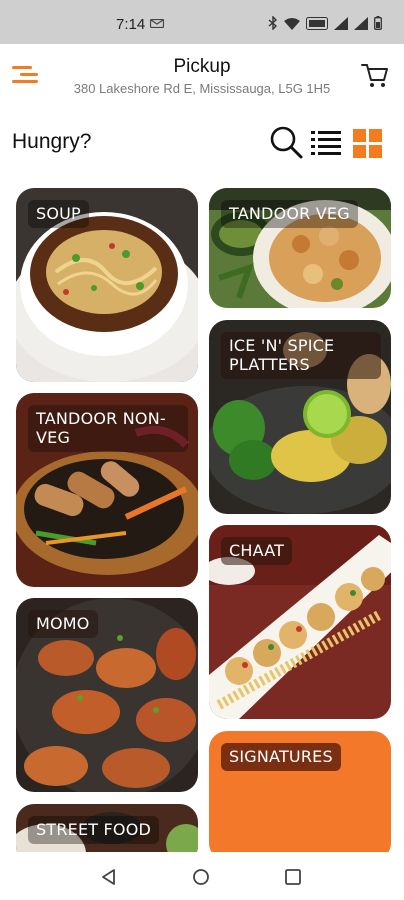 This screenshot has height=900, width=404. Describe the element at coordinates (157, 23) in the screenshot. I see `message-icon` at that location.